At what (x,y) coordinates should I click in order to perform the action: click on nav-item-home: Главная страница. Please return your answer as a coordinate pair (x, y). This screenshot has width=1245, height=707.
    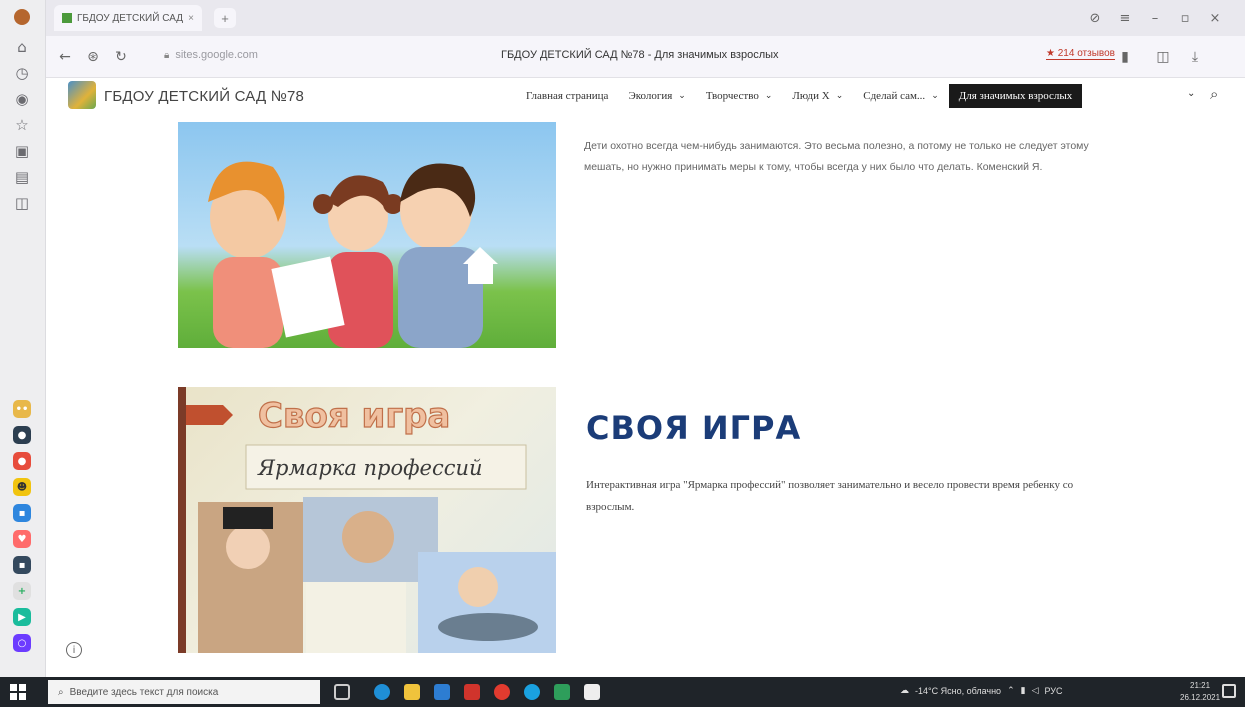
    Looking at the image, I should click on (567, 96).